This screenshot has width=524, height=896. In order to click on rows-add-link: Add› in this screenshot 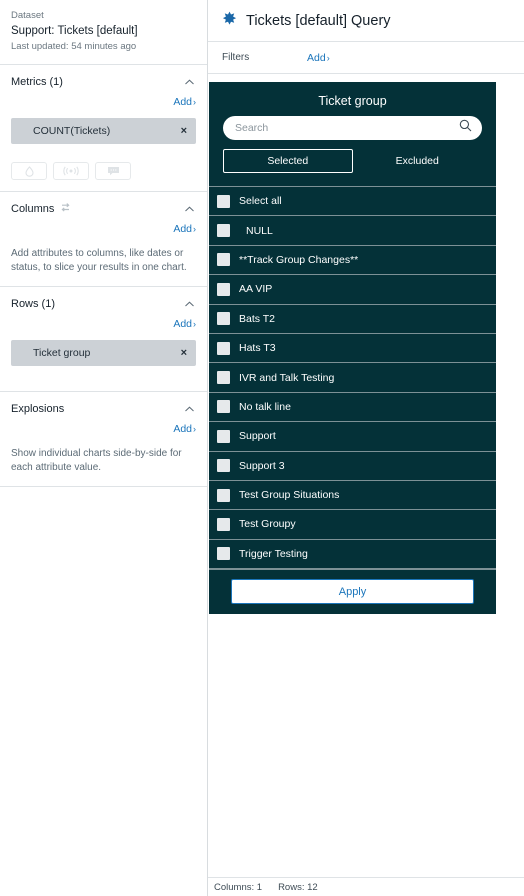, I will do `click(184, 325)`.